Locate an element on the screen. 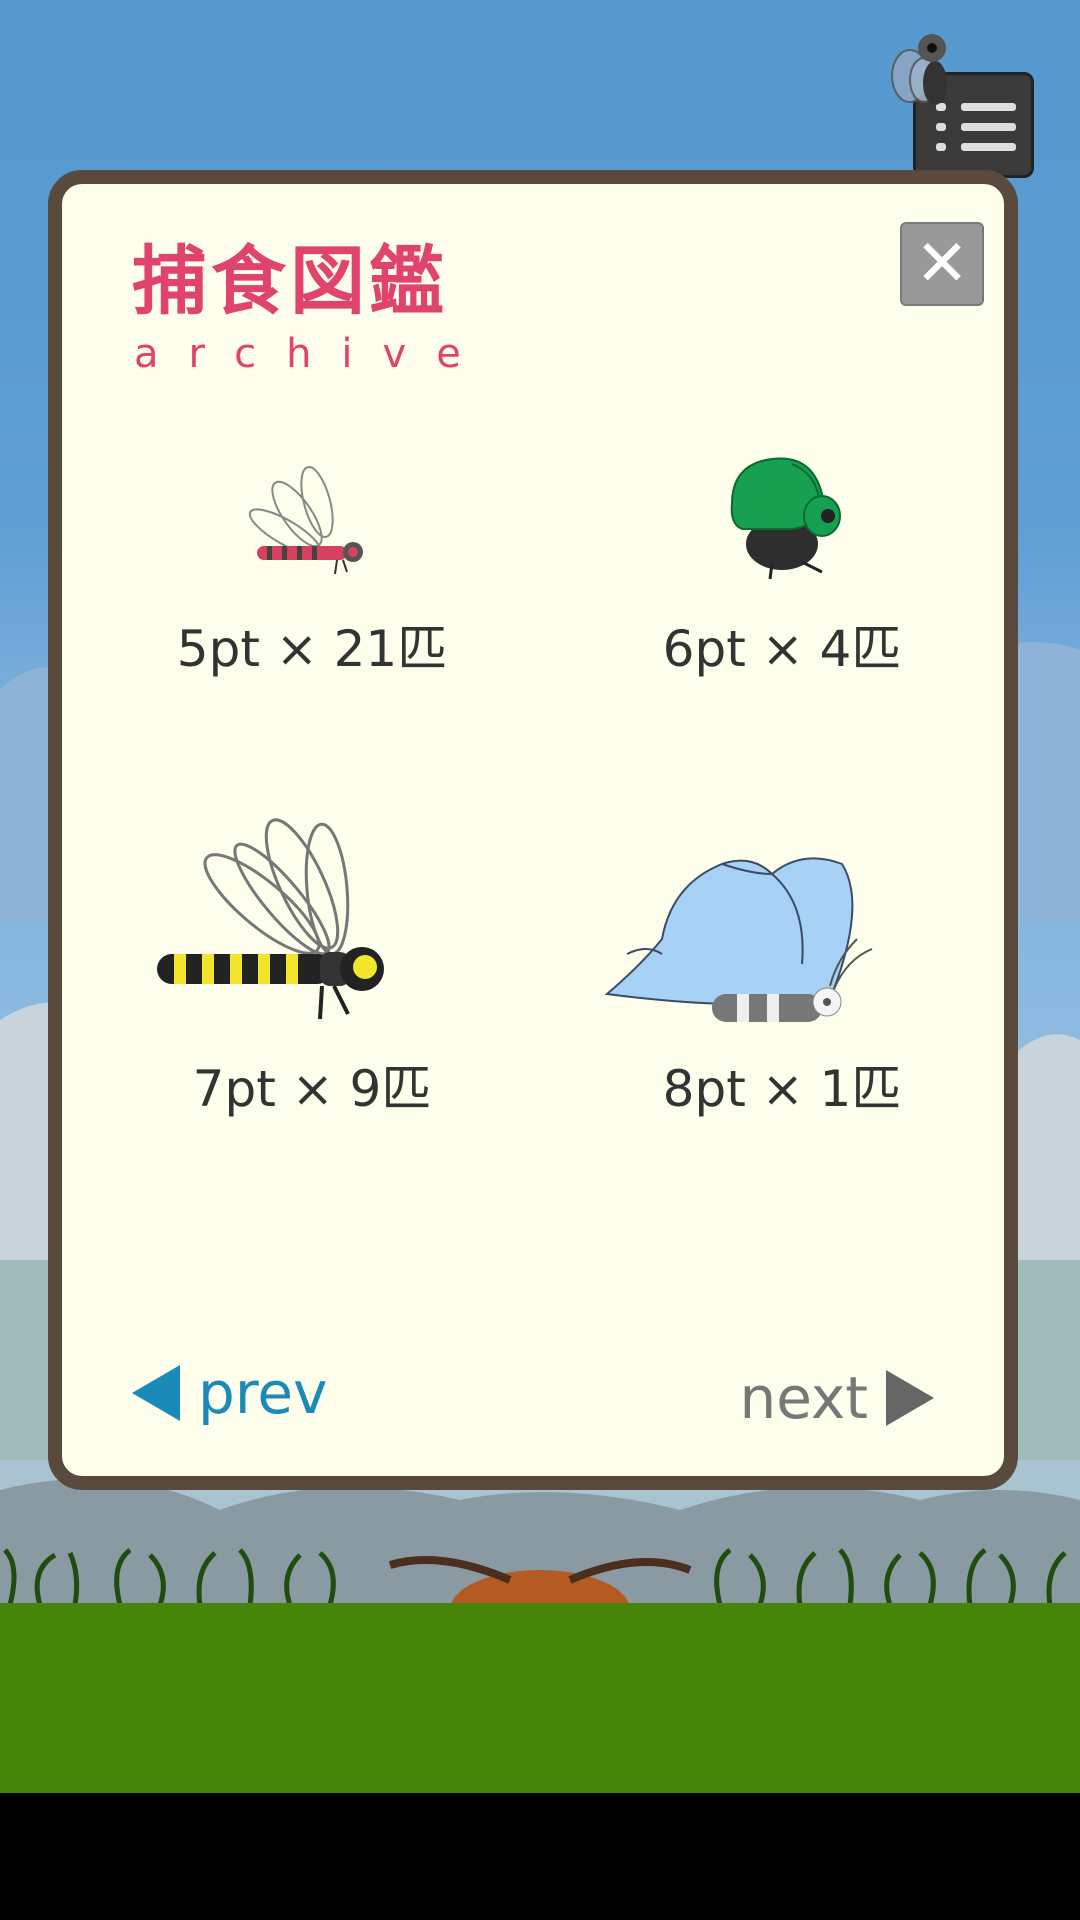 This screenshot has height=1920, width=1080. arrow-right-icon is located at coordinates (910, 1398).